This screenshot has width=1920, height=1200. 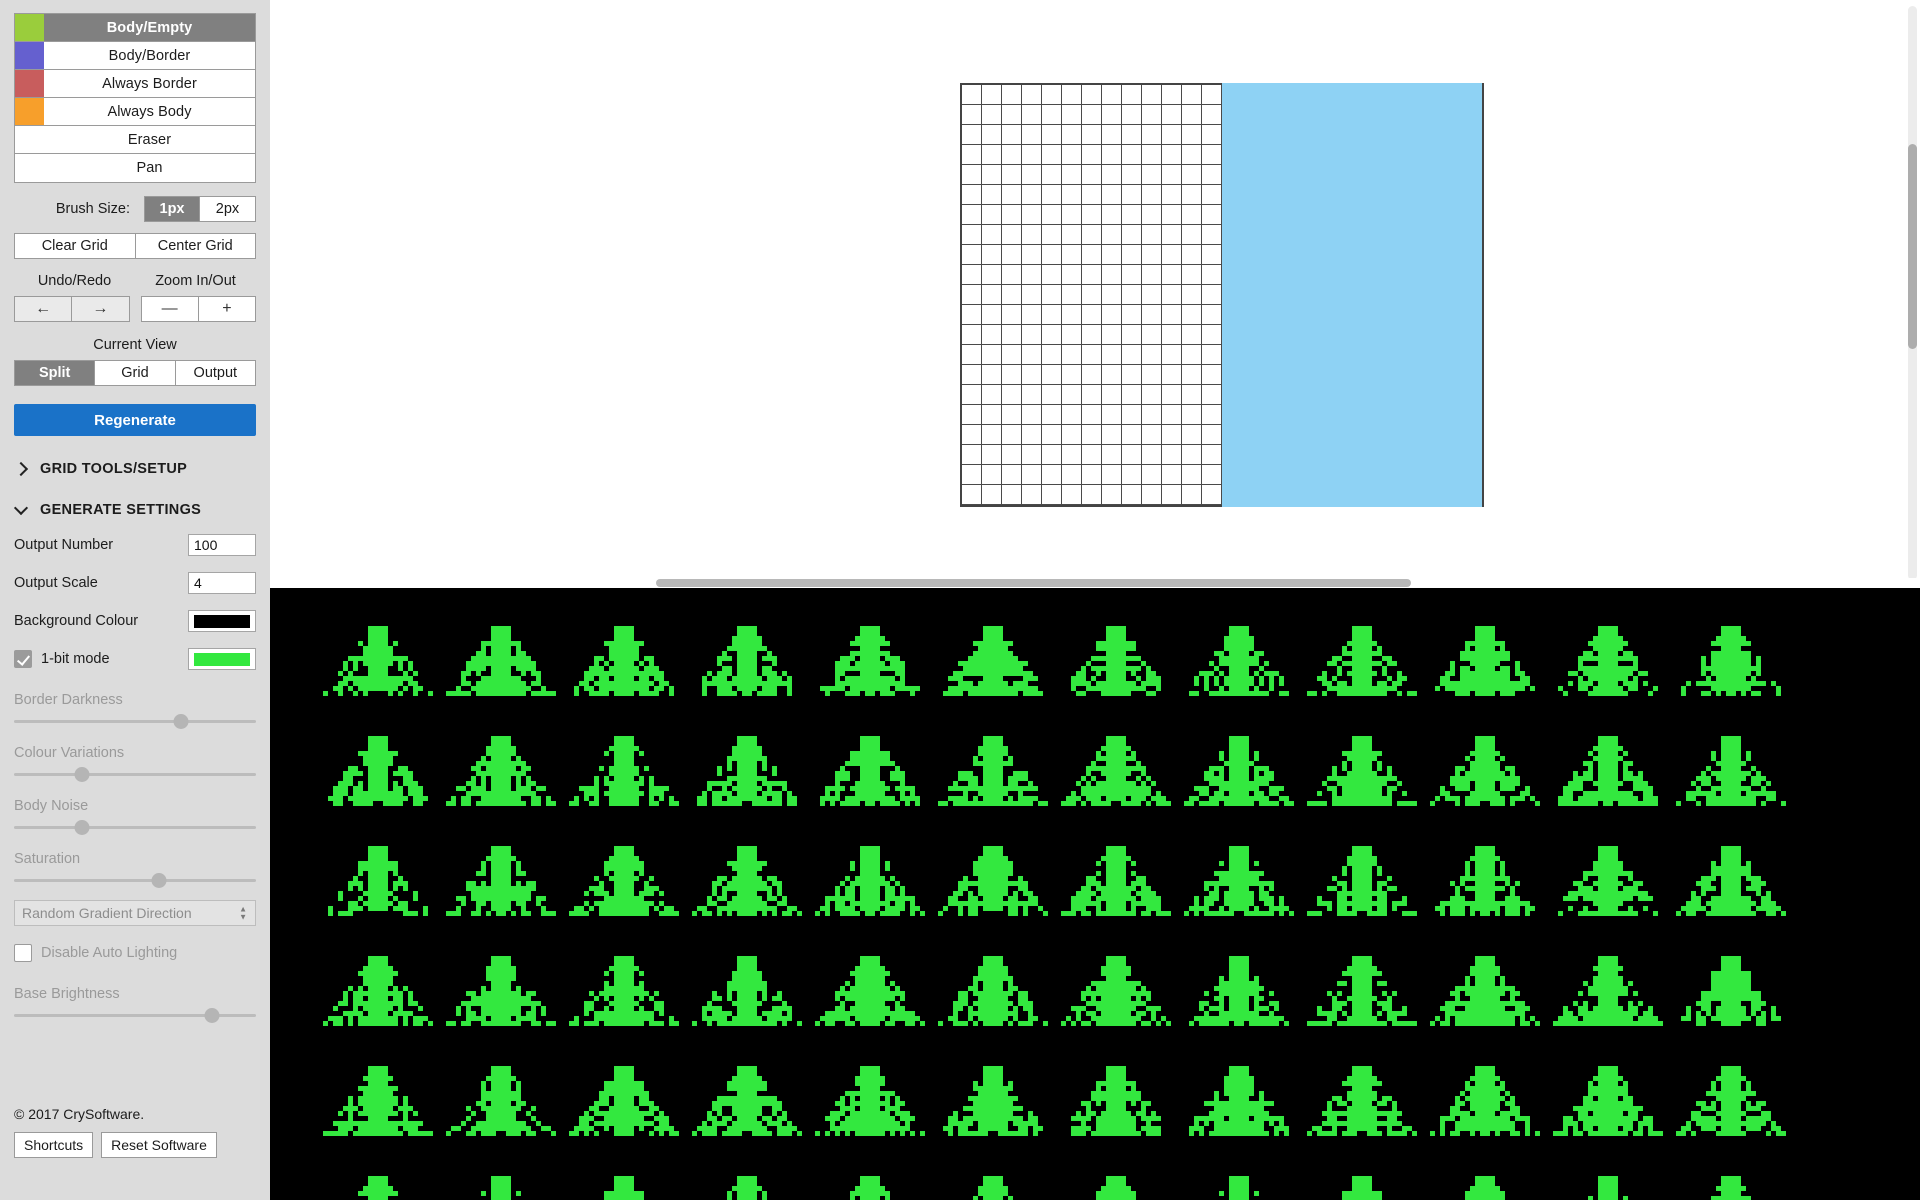 What do you see at coordinates (227, 209) in the screenshot?
I see `brush-option-2px: 2px` at bounding box center [227, 209].